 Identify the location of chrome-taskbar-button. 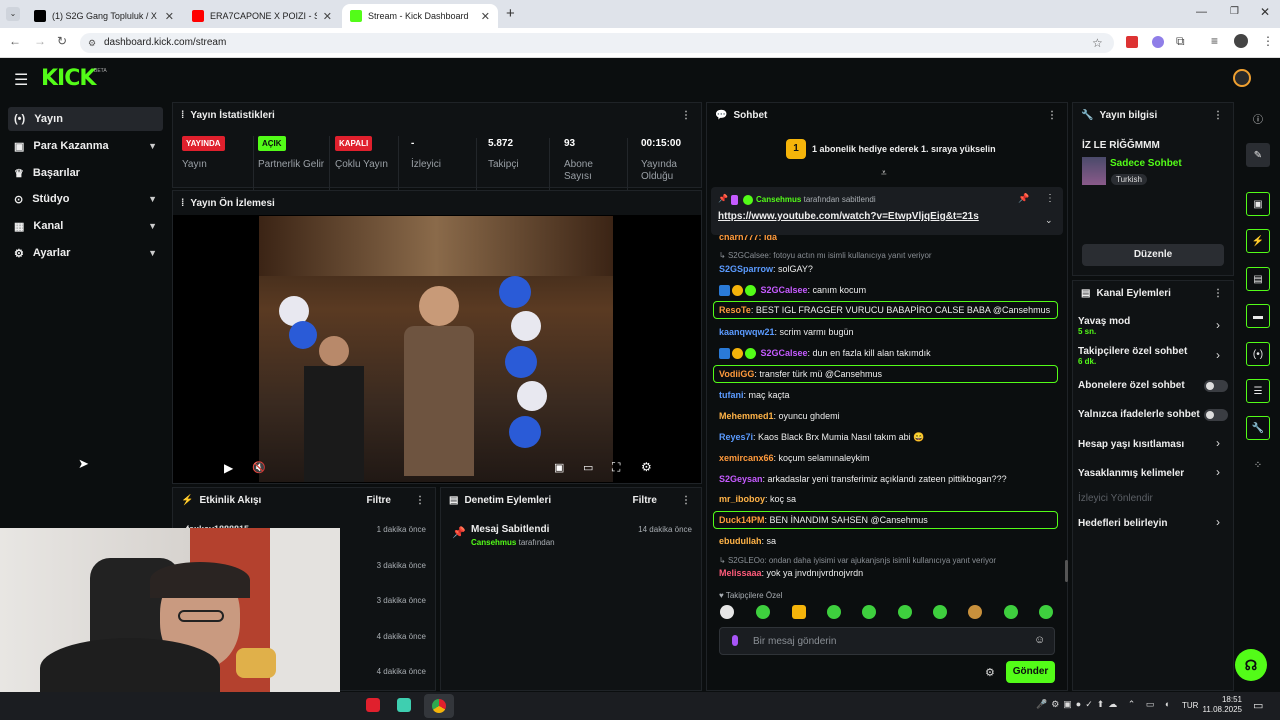
(439, 706).